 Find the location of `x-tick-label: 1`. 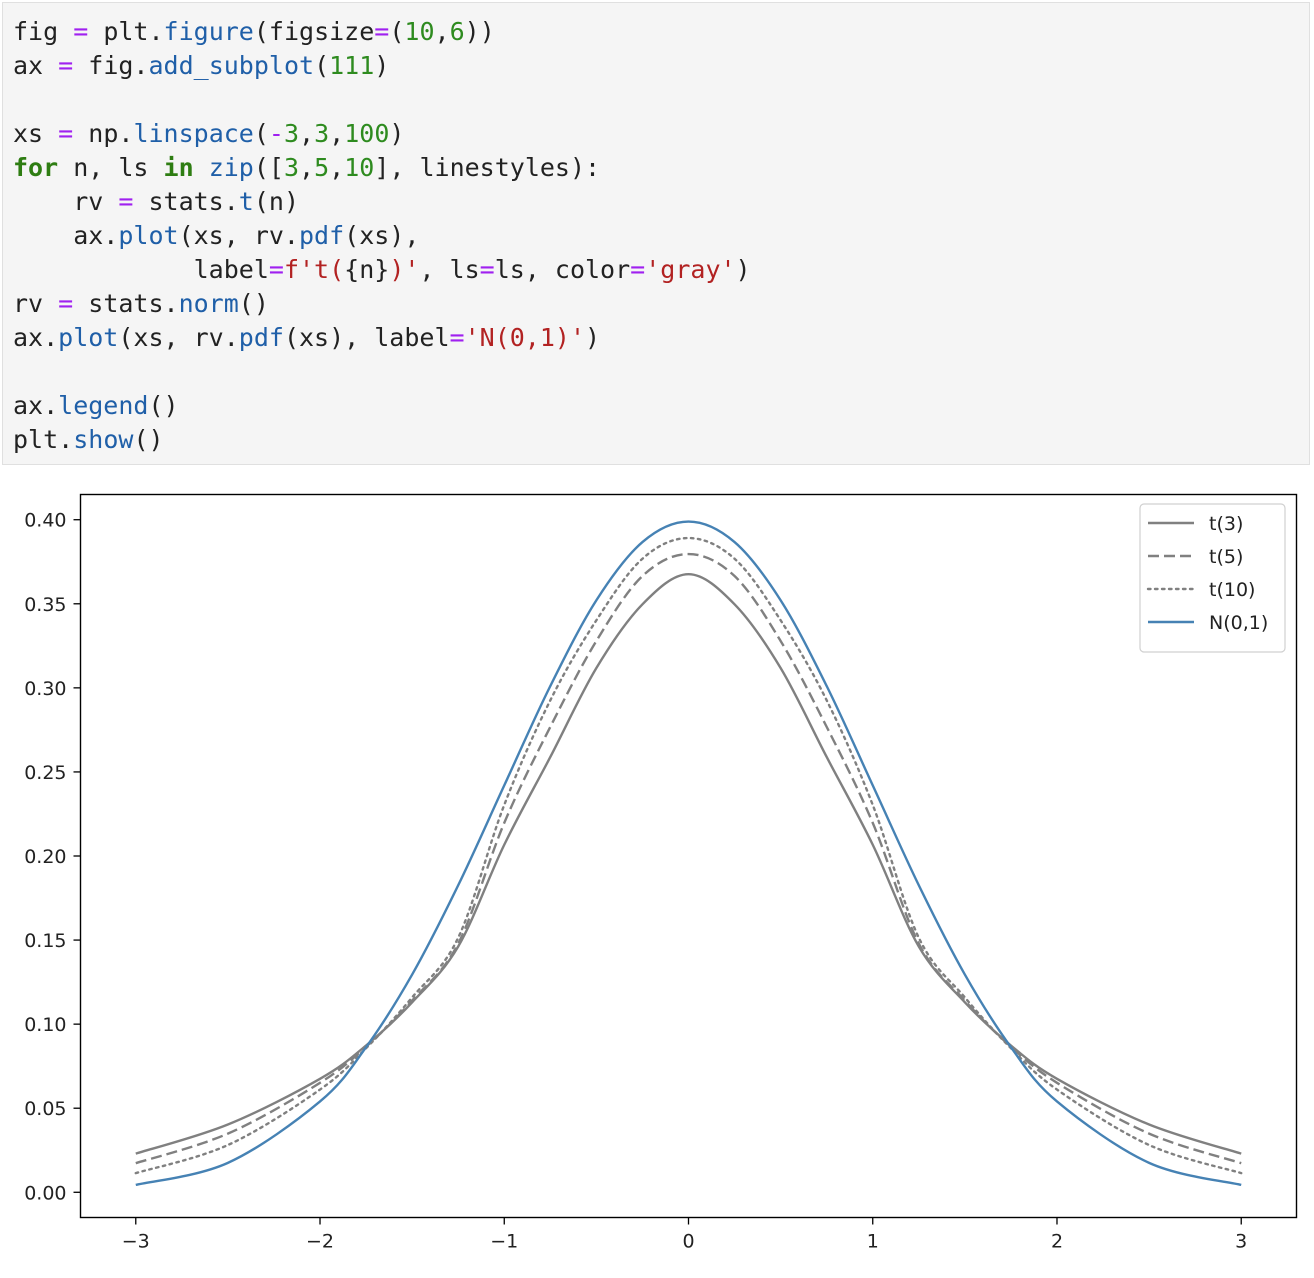

x-tick-label: 1 is located at coordinates (873, 1242).